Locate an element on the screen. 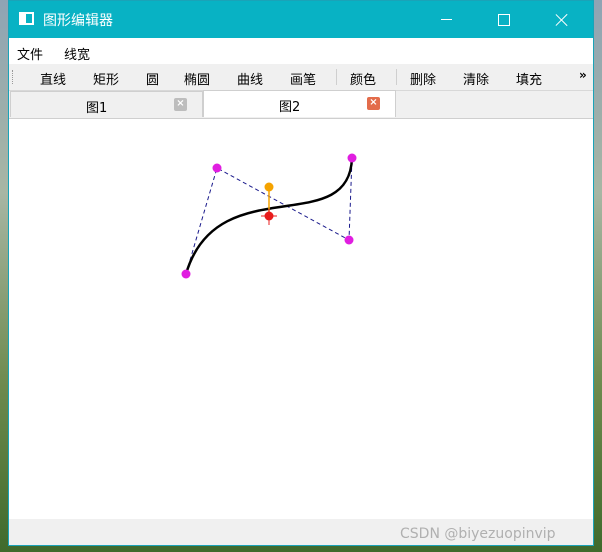 Image resolution: width=602 pixels, height=552 pixels. maximize-button is located at coordinates (504, 19).